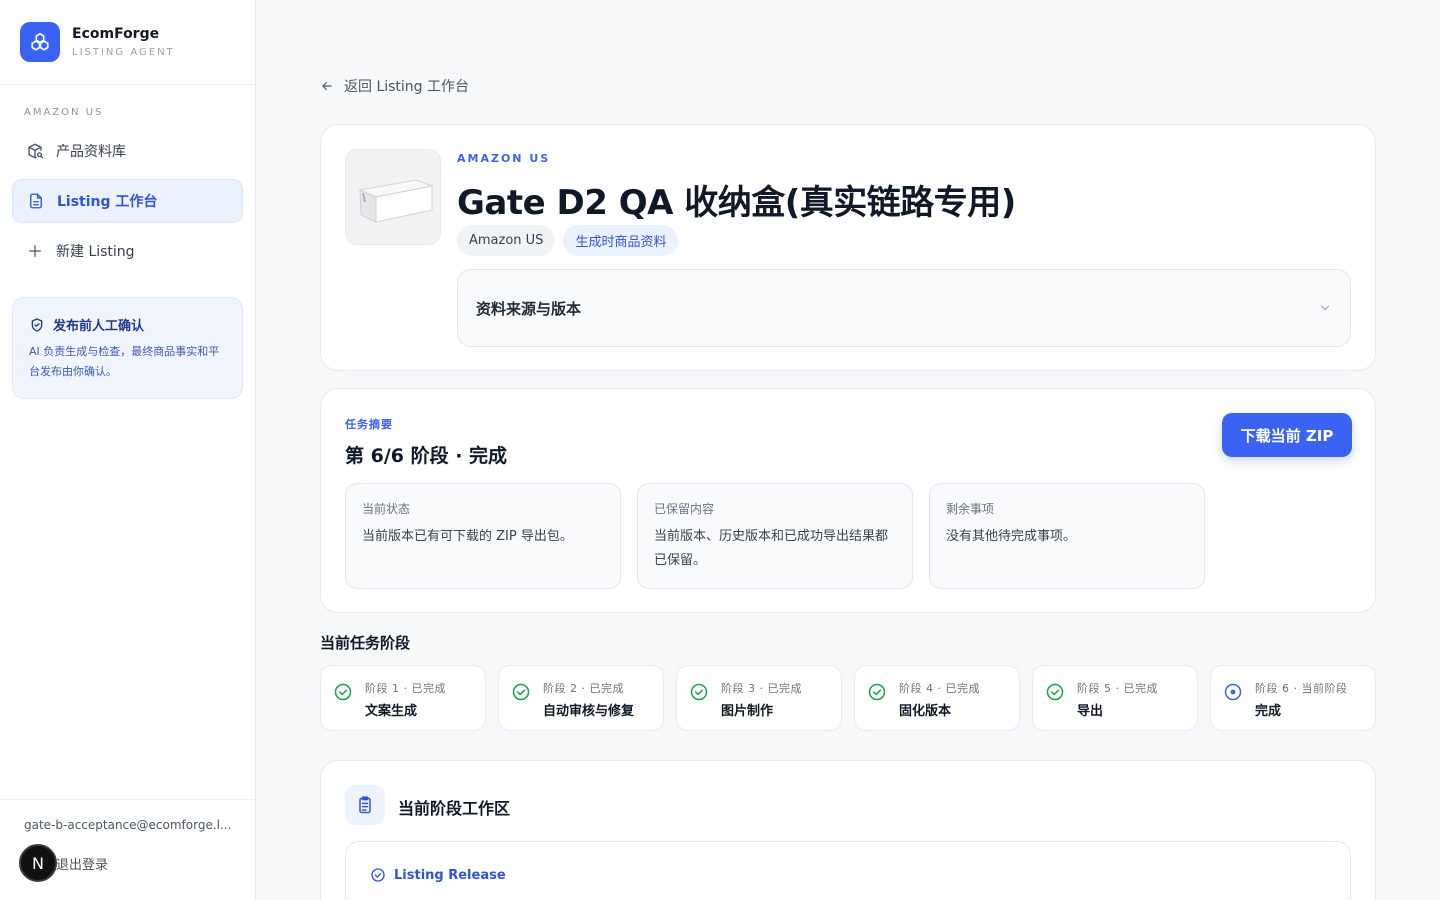  I want to click on release-panel: Listing Release, so click(848, 870).